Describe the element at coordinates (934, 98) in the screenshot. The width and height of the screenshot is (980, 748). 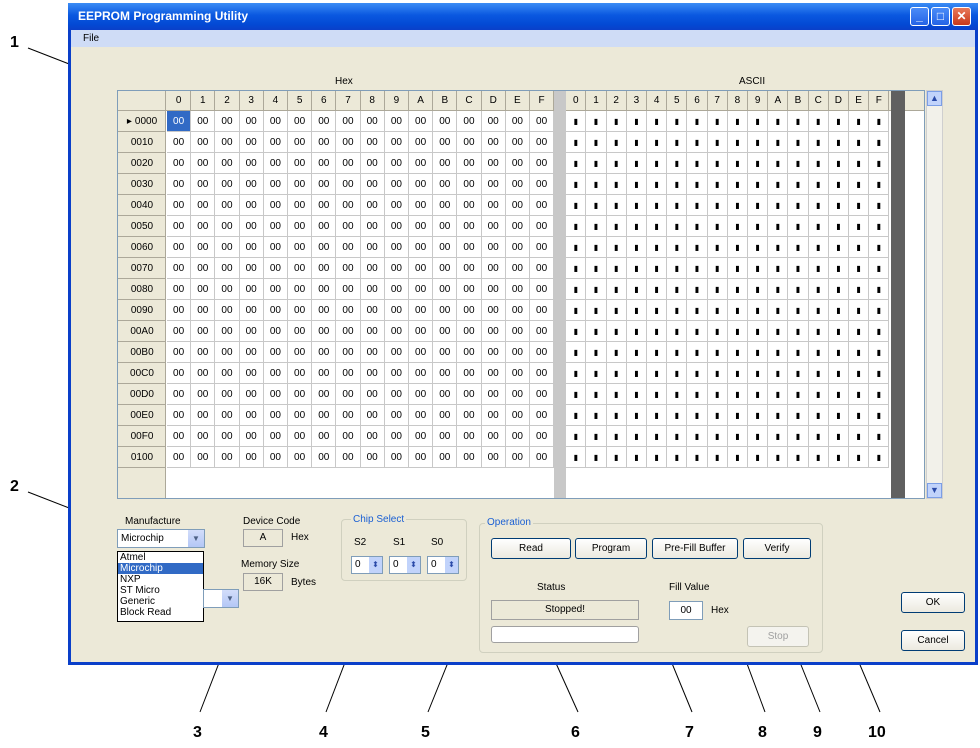
I see `scroll-up-icon: ▲` at that location.